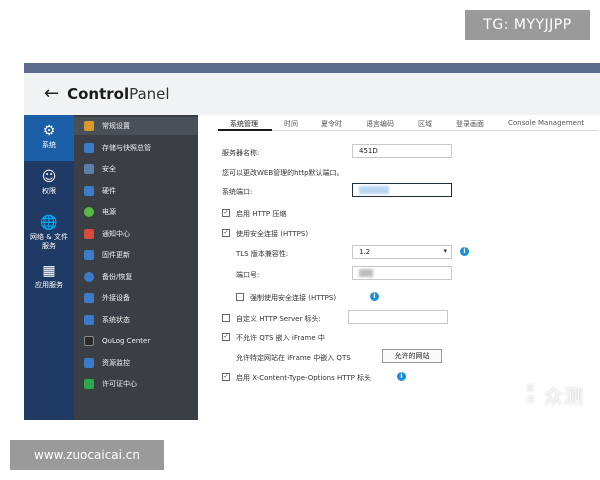  What do you see at coordinates (293, 358) in the screenshot?
I see `allow-sites-label: 允许特定网站在 iFrame 中嵌入 QTS` at bounding box center [293, 358].